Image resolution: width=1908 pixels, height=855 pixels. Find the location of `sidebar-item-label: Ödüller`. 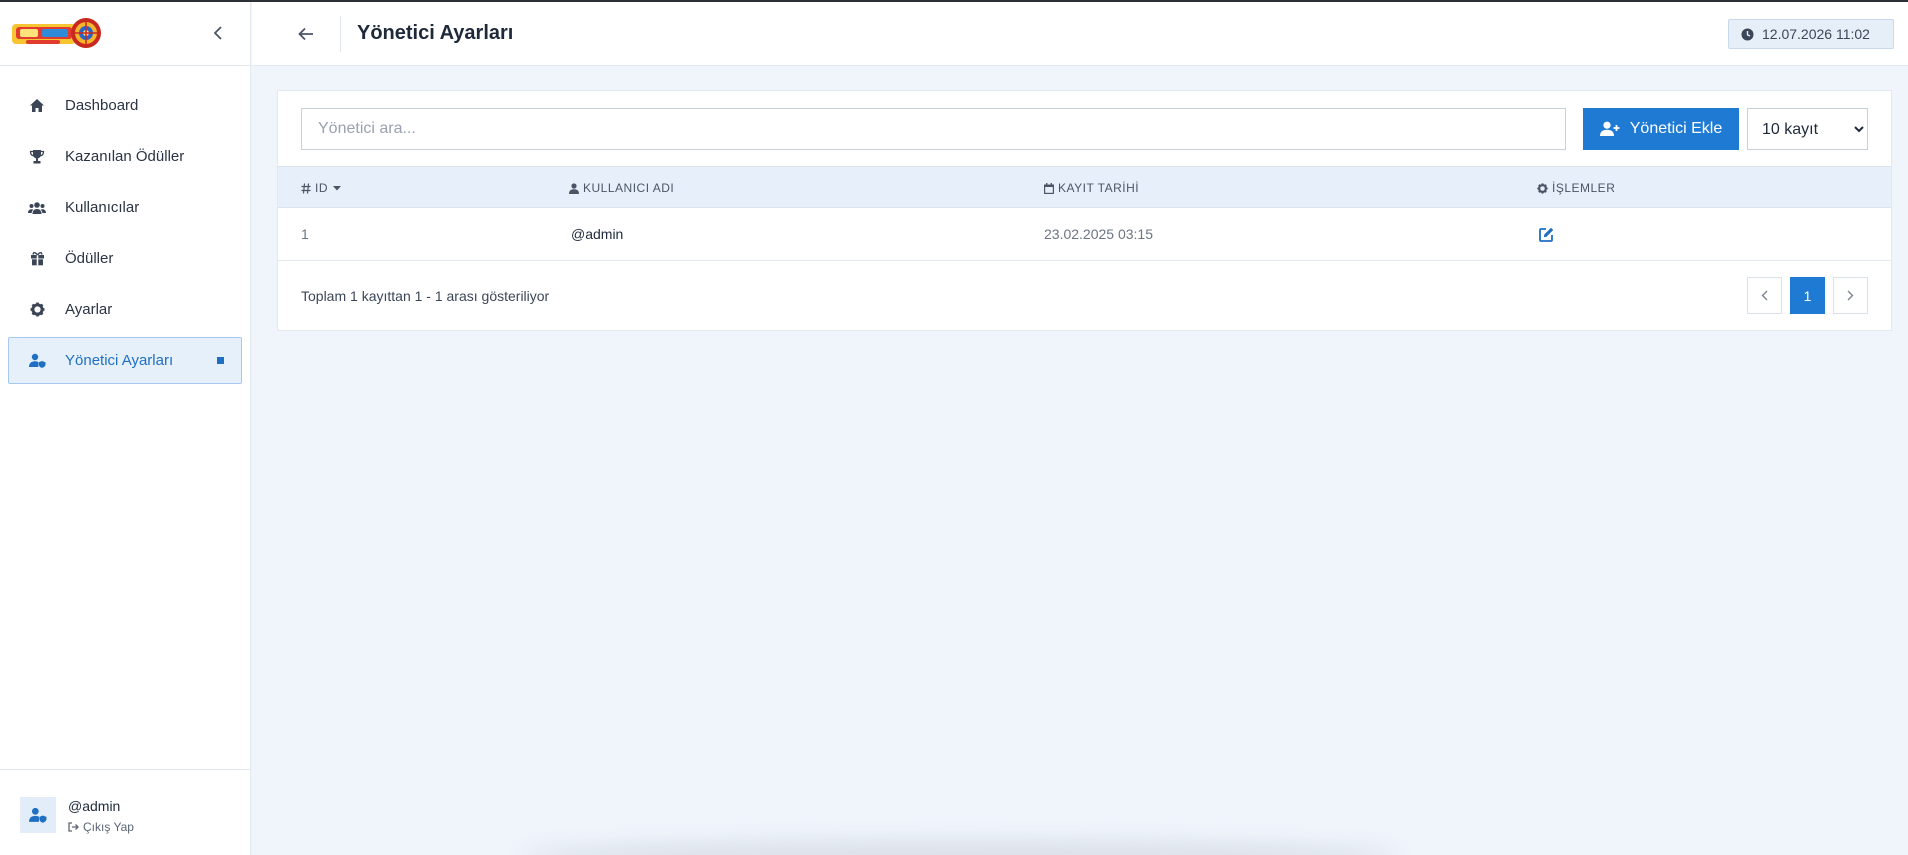

sidebar-item-label: Ödüller is located at coordinates (89, 258).